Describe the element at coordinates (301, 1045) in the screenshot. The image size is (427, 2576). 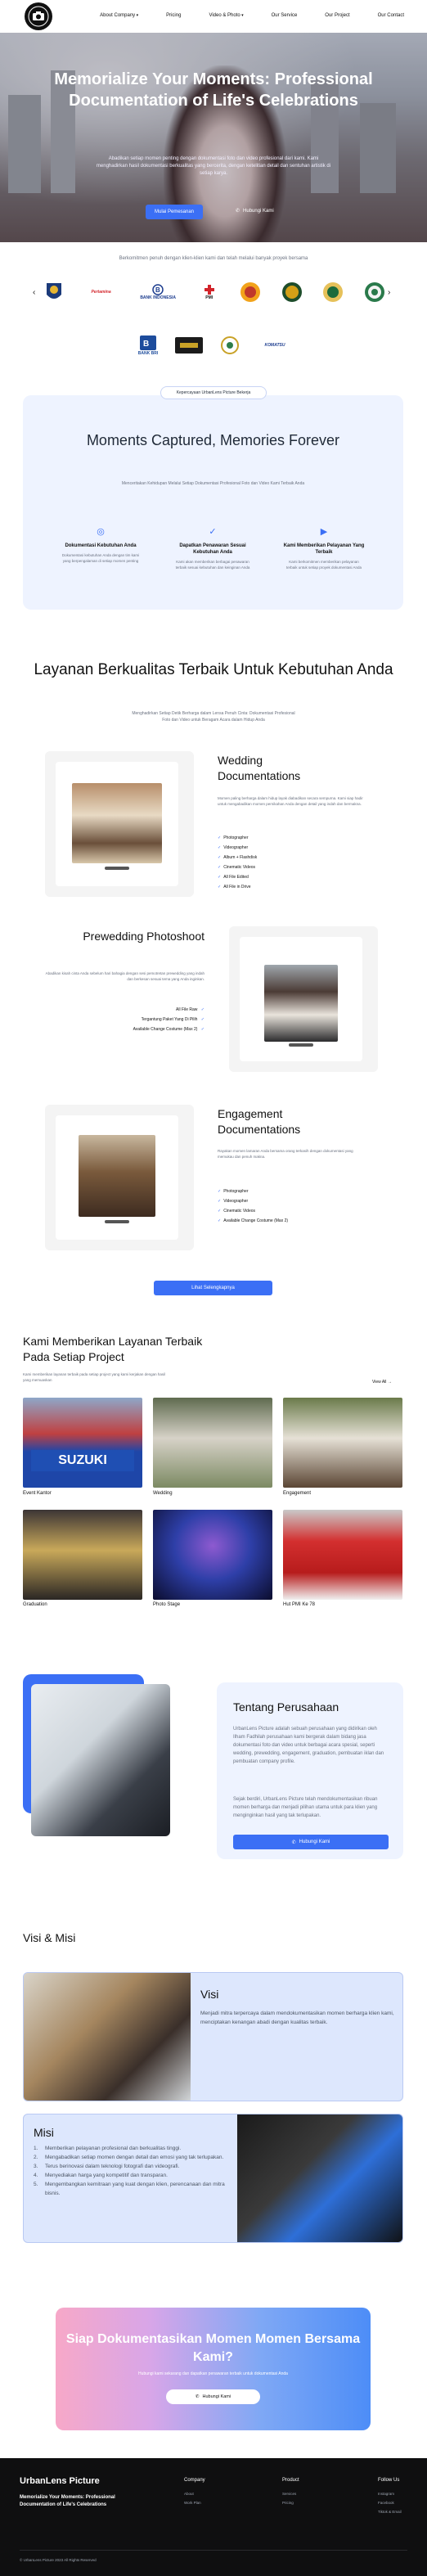
I see `prewedding-media-bar` at that location.